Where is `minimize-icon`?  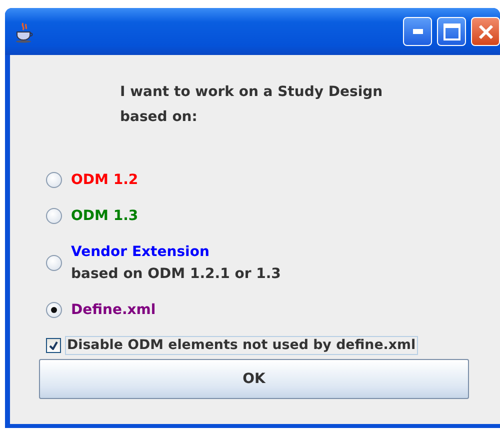 minimize-icon is located at coordinates (417, 31).